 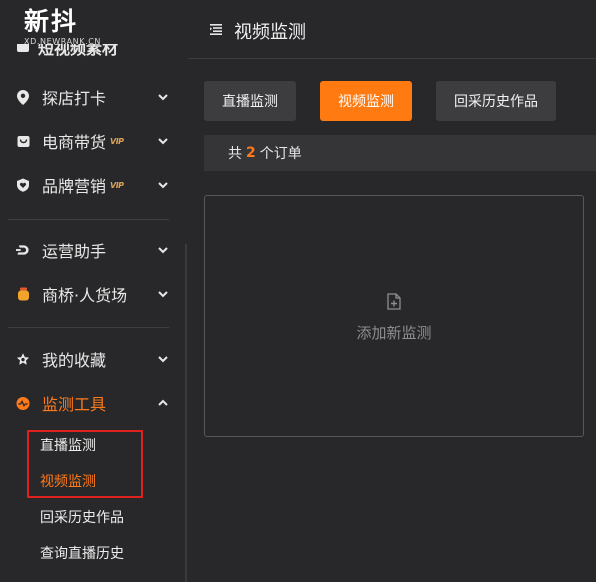 What do you see at coordinates (74, 98) in the screenshot?
I see `sidebar-item-label: 探店打卡` at bounding box center [74, 98].